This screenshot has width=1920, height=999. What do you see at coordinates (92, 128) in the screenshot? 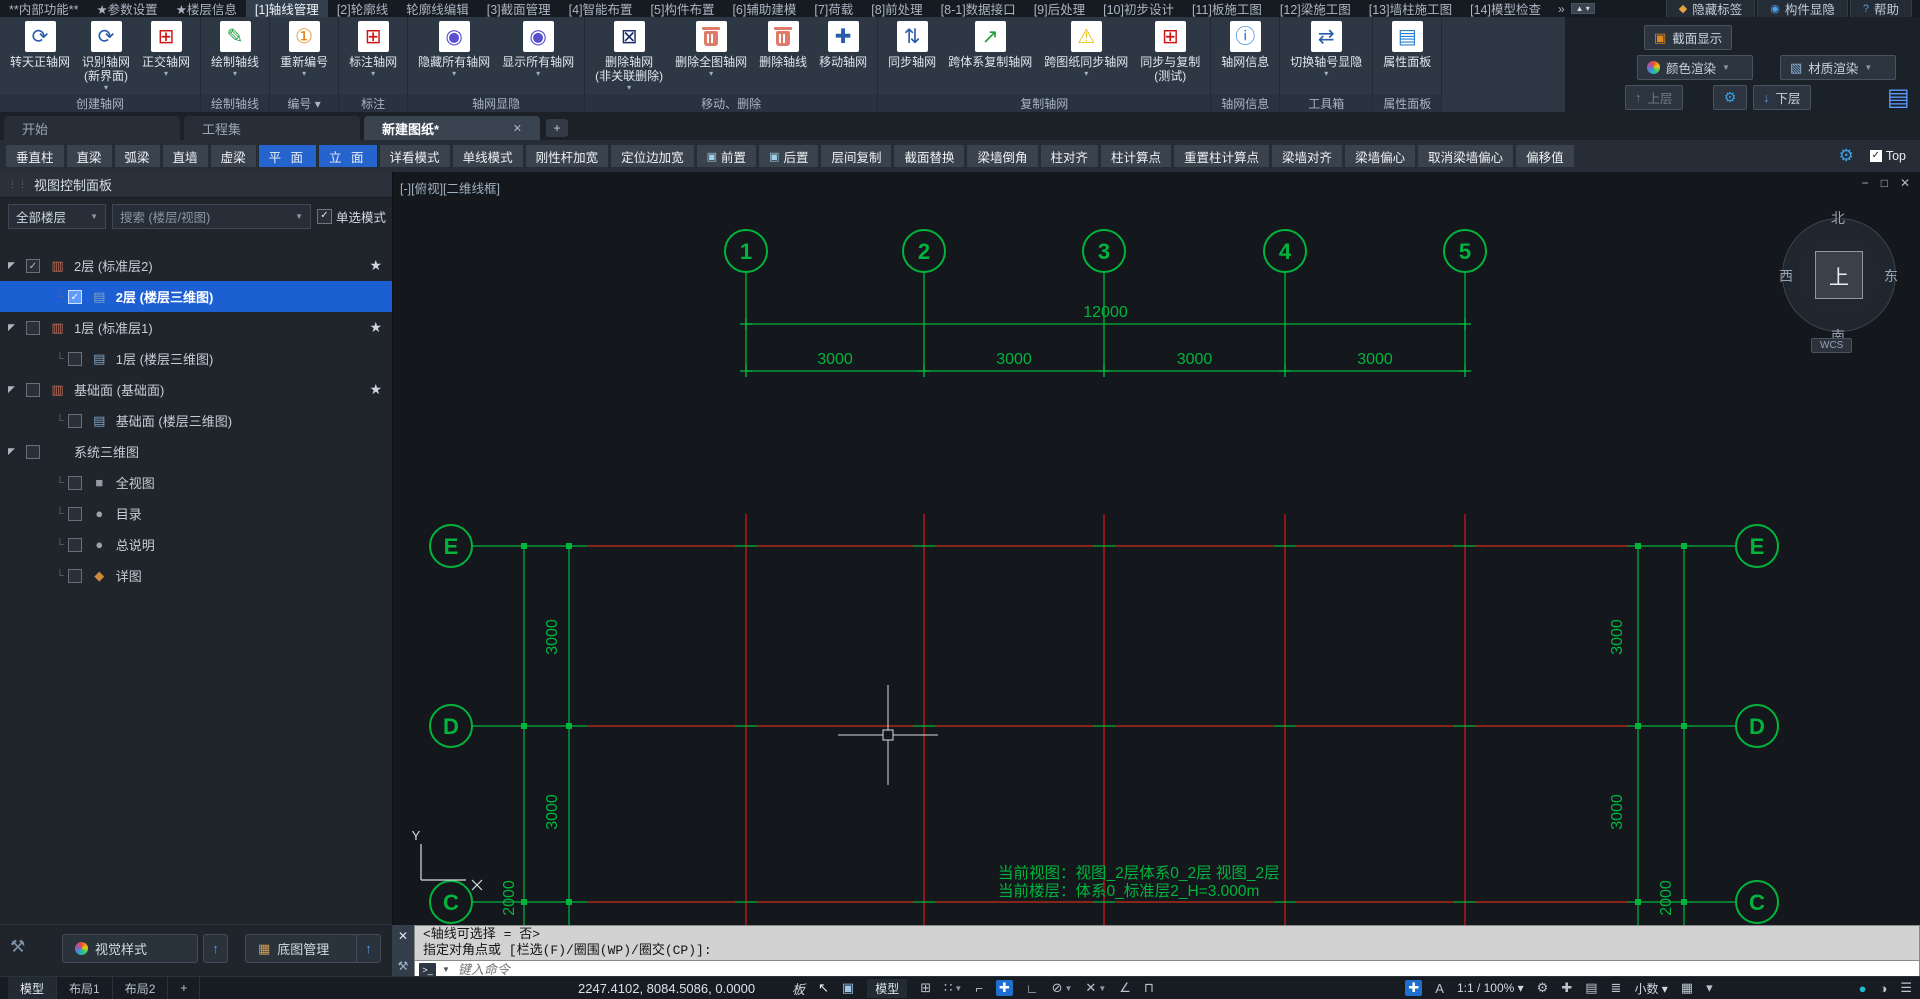
I see `doc-tab-0: 开始` at bounding box center [92, 128].